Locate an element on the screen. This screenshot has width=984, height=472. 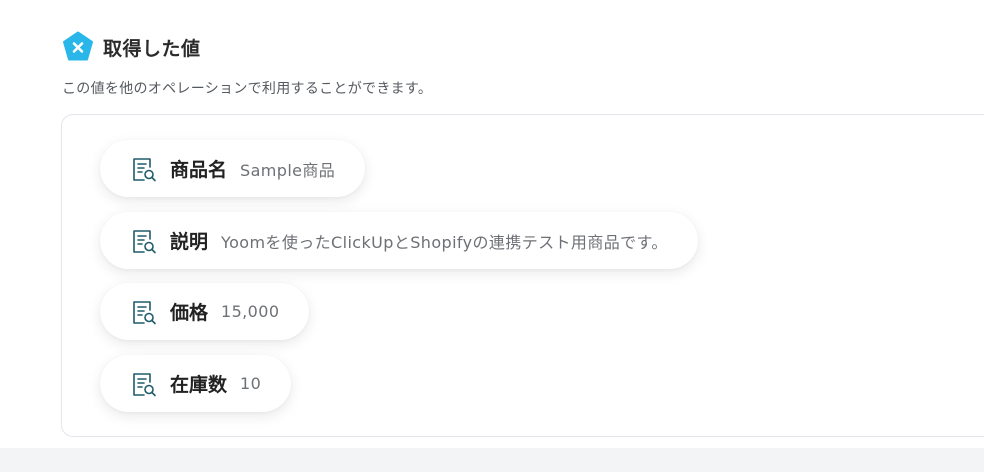
value-text: 10 is located at coordinates (251, 383).